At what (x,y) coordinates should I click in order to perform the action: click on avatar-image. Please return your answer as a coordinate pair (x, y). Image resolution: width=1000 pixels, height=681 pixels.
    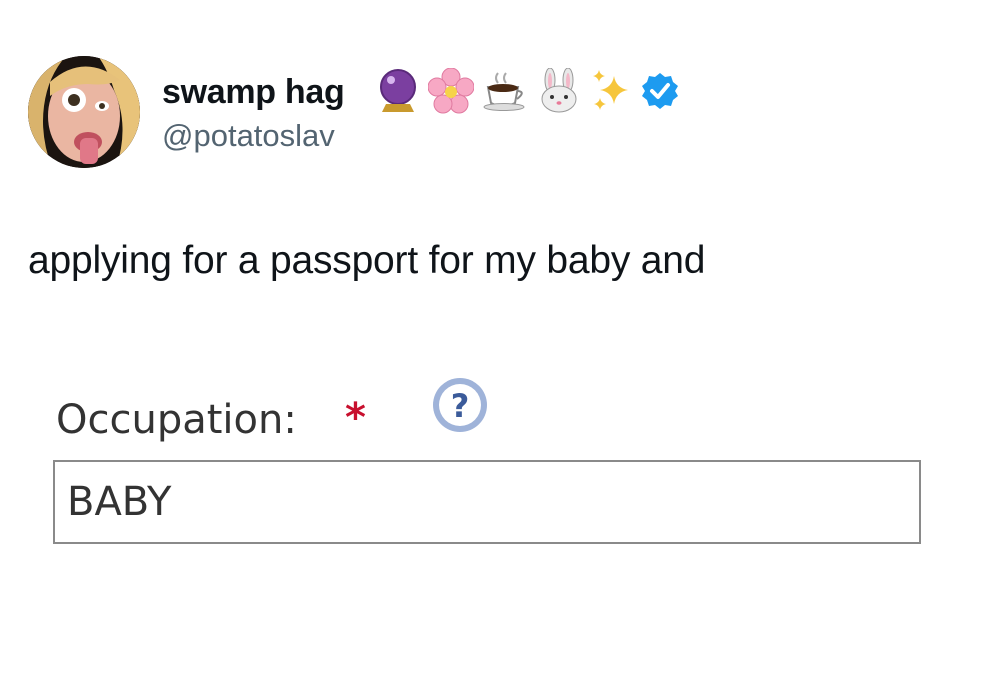
    Looking at the image, I should click on (84, 112).